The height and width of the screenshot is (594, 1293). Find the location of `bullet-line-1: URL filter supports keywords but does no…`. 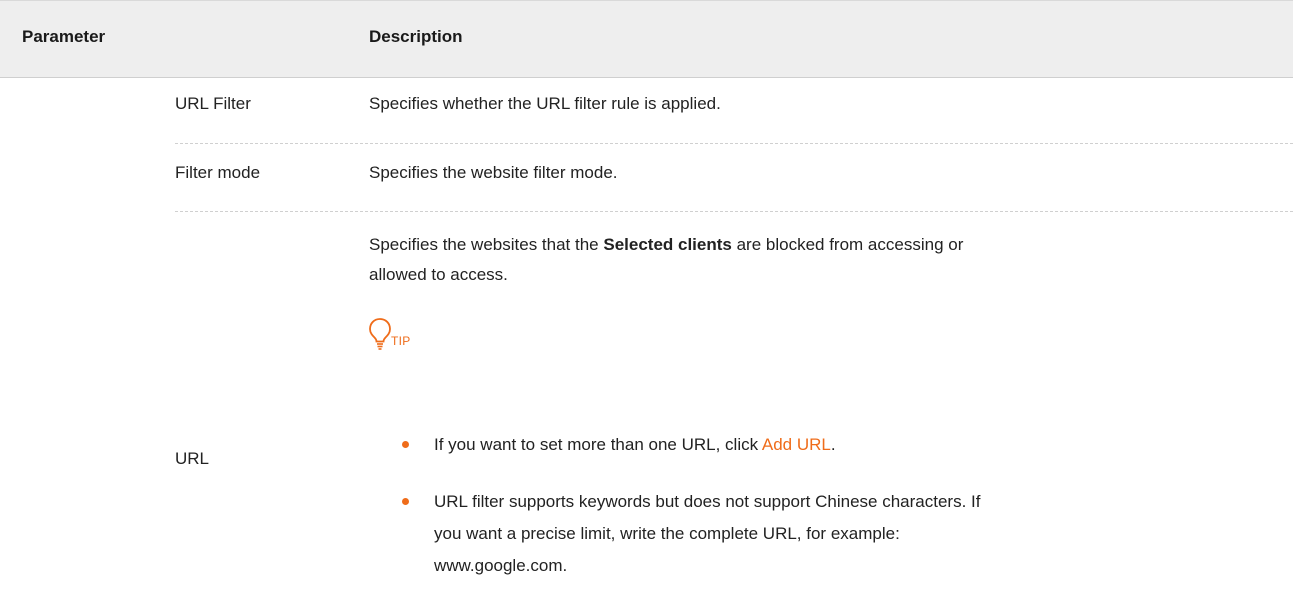

bullet-line-1: URL filter supports keywords but does no… is located at coordinates (707, 501).